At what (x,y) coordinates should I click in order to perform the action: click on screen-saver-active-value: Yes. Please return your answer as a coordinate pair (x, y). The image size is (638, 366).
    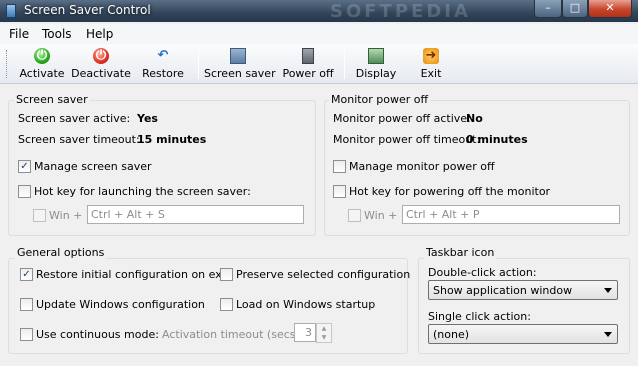
    Looking at the image, I should click on (147, 118).